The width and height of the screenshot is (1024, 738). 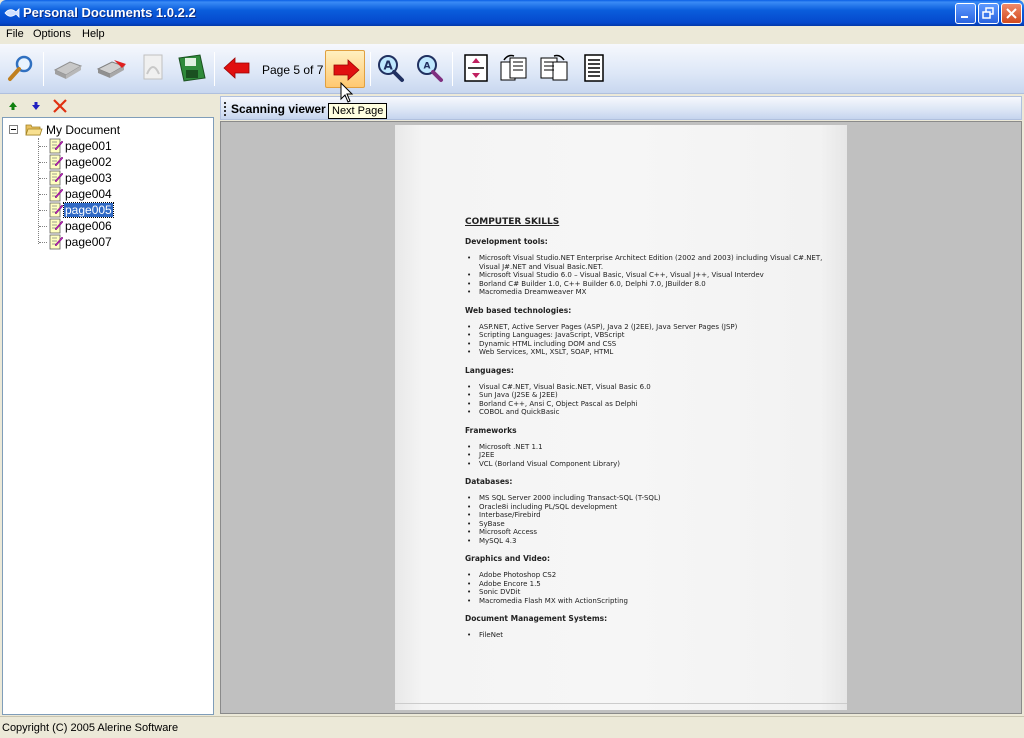 I want to click on properties-button, so click(x=594, y=68).